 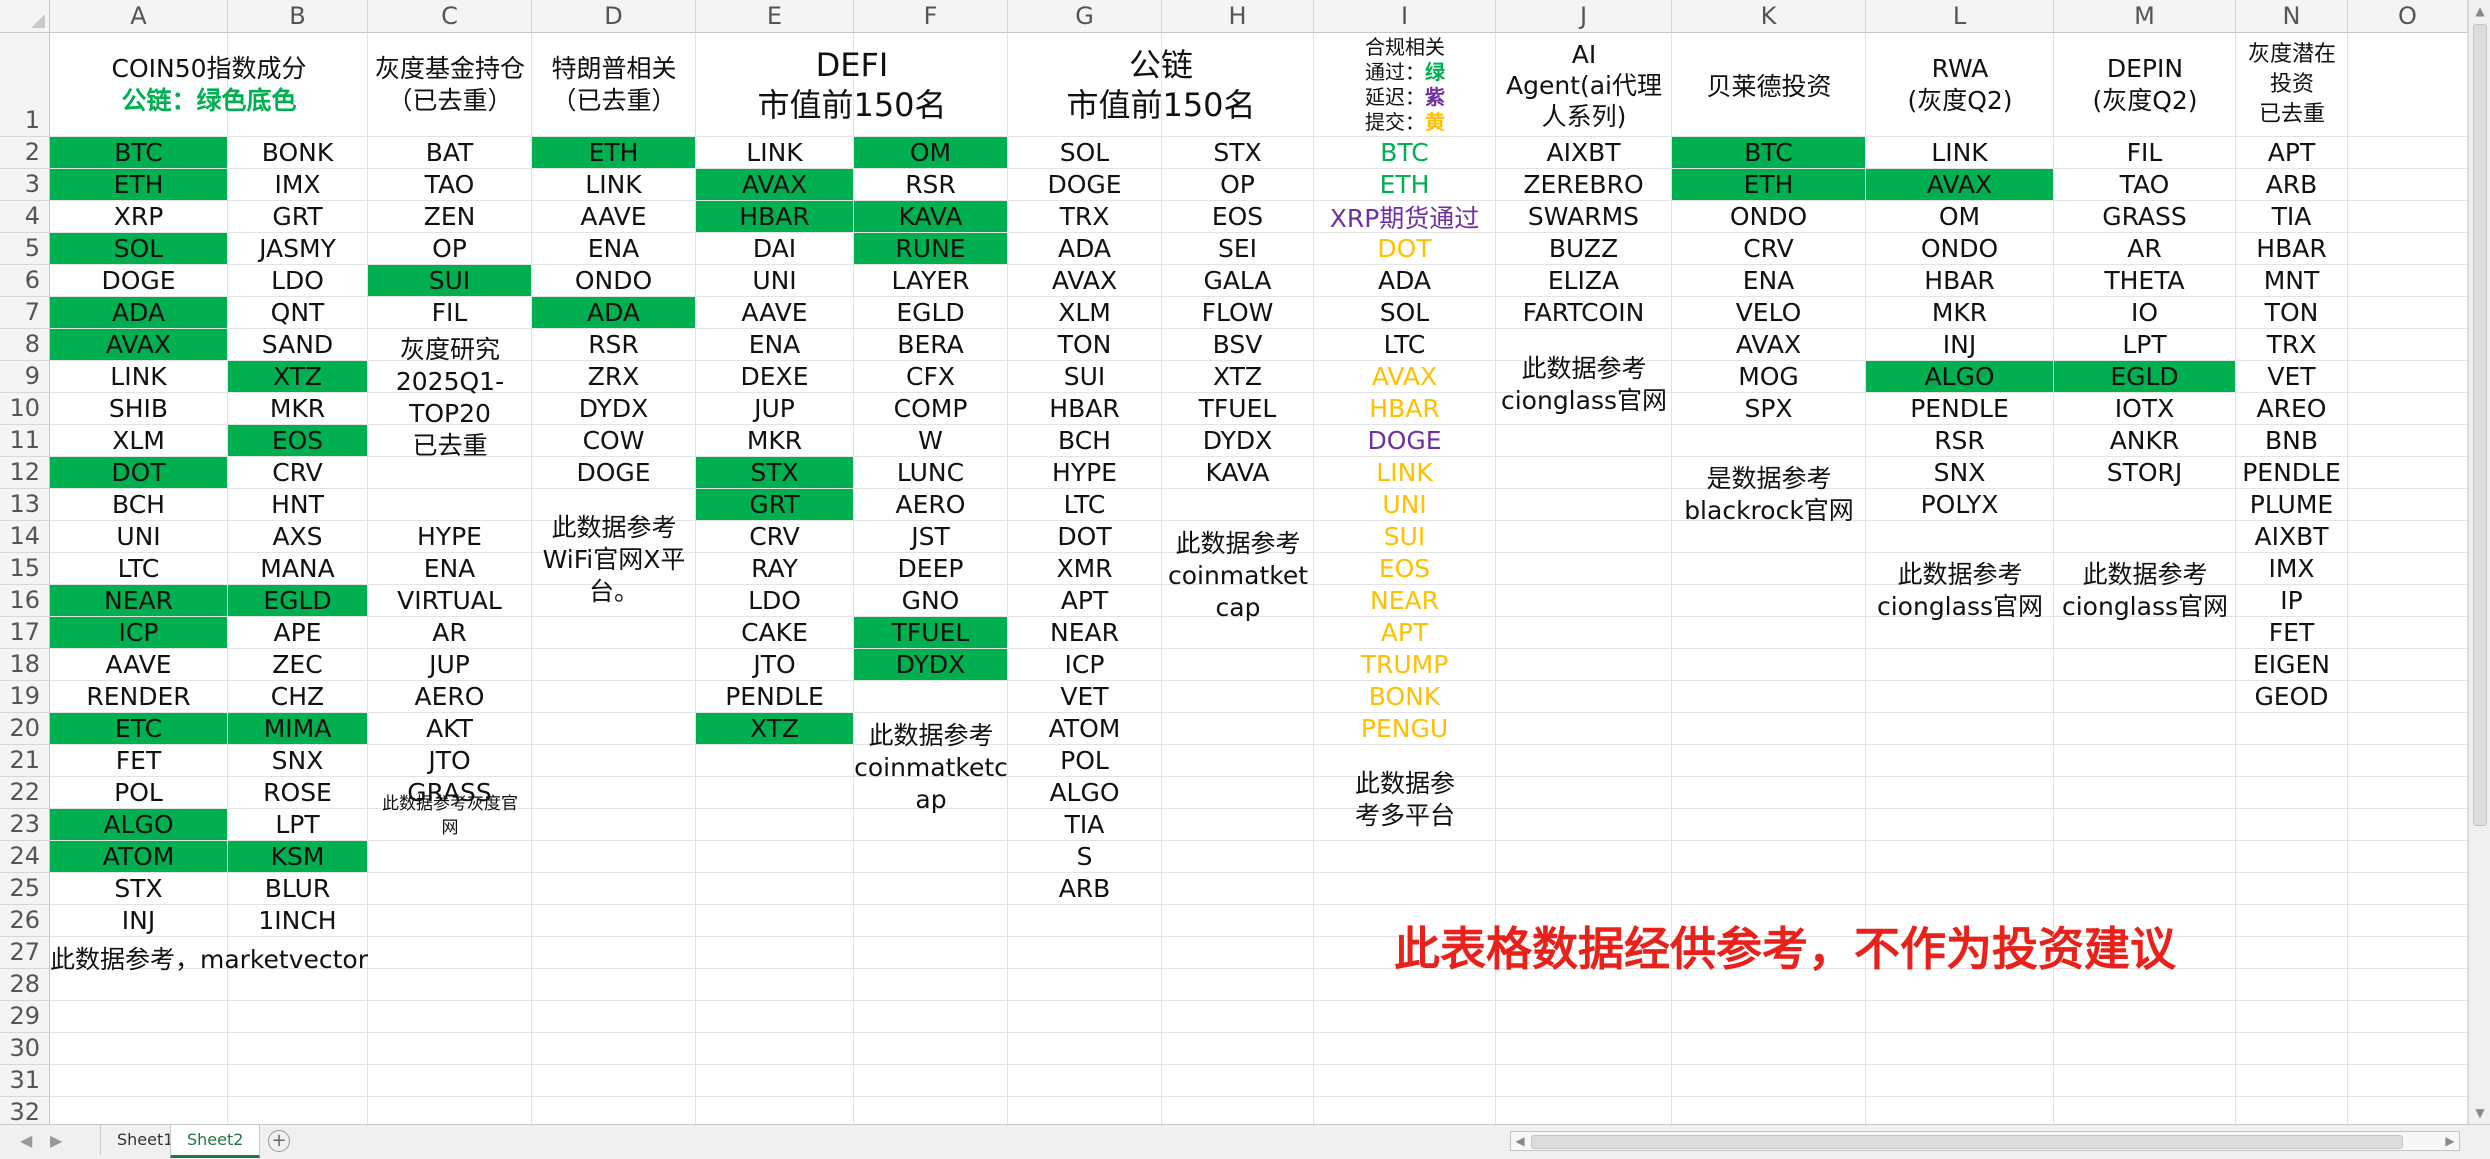 I want to click on next-sheet-icon: ▶, so click(x=56, y=1140).